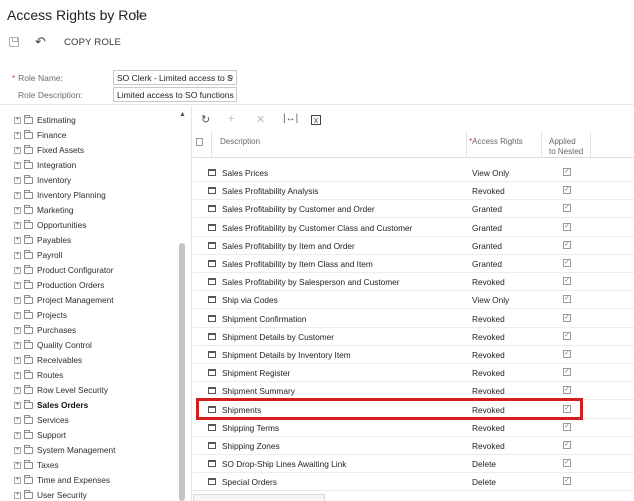 The height and width of the screenshot is (501, 634). Describe the element at coordinates (62, 480) in the screenshot. I see `tree-item: + Time and Expenses` at that location.